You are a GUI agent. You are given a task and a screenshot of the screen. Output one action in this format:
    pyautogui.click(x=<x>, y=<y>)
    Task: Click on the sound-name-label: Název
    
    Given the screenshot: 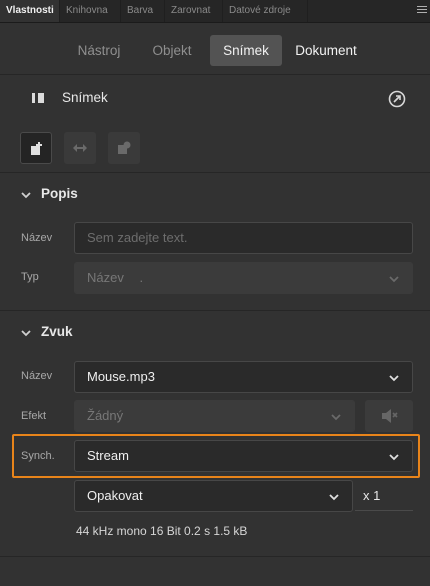 What is the action you would take?
    pyautogui.click(x=37, y=376)
    